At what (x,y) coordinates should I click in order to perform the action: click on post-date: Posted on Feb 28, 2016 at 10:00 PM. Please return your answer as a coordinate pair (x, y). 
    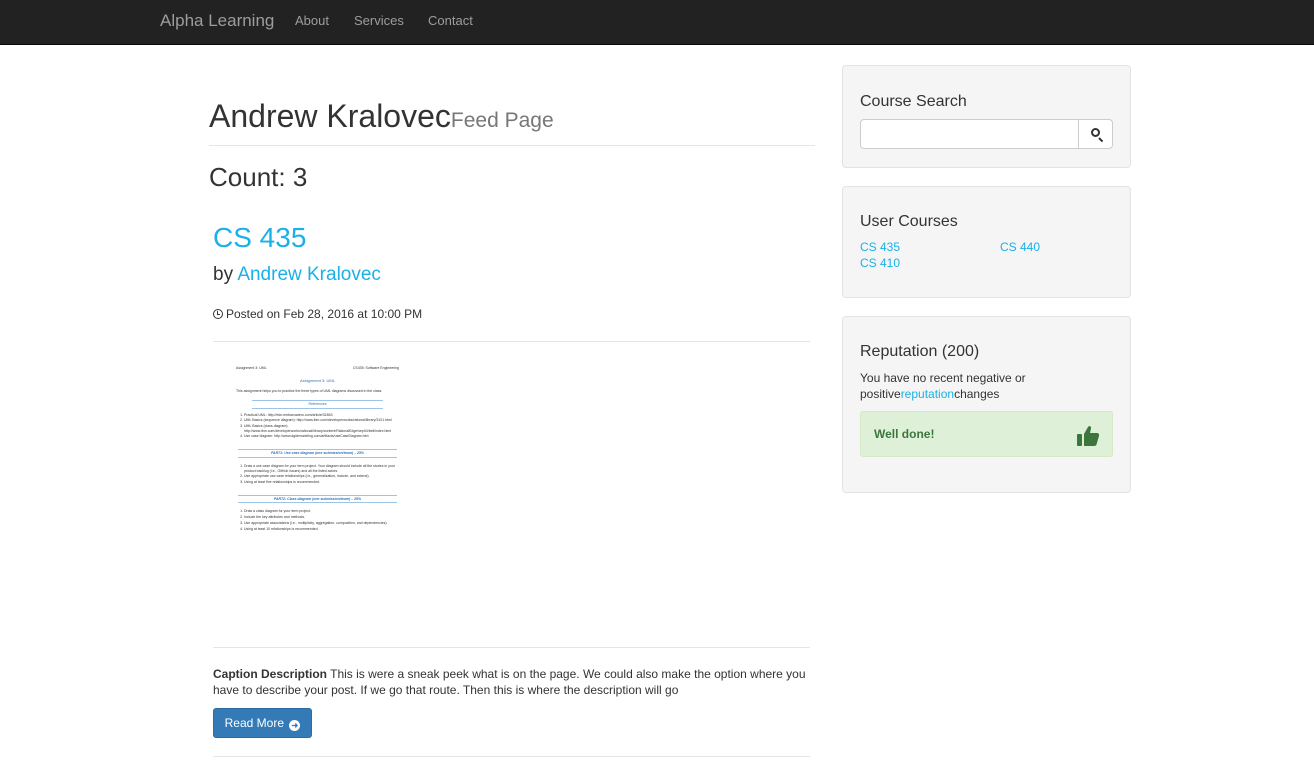
    Looking at the image, I should click on (317, 314).